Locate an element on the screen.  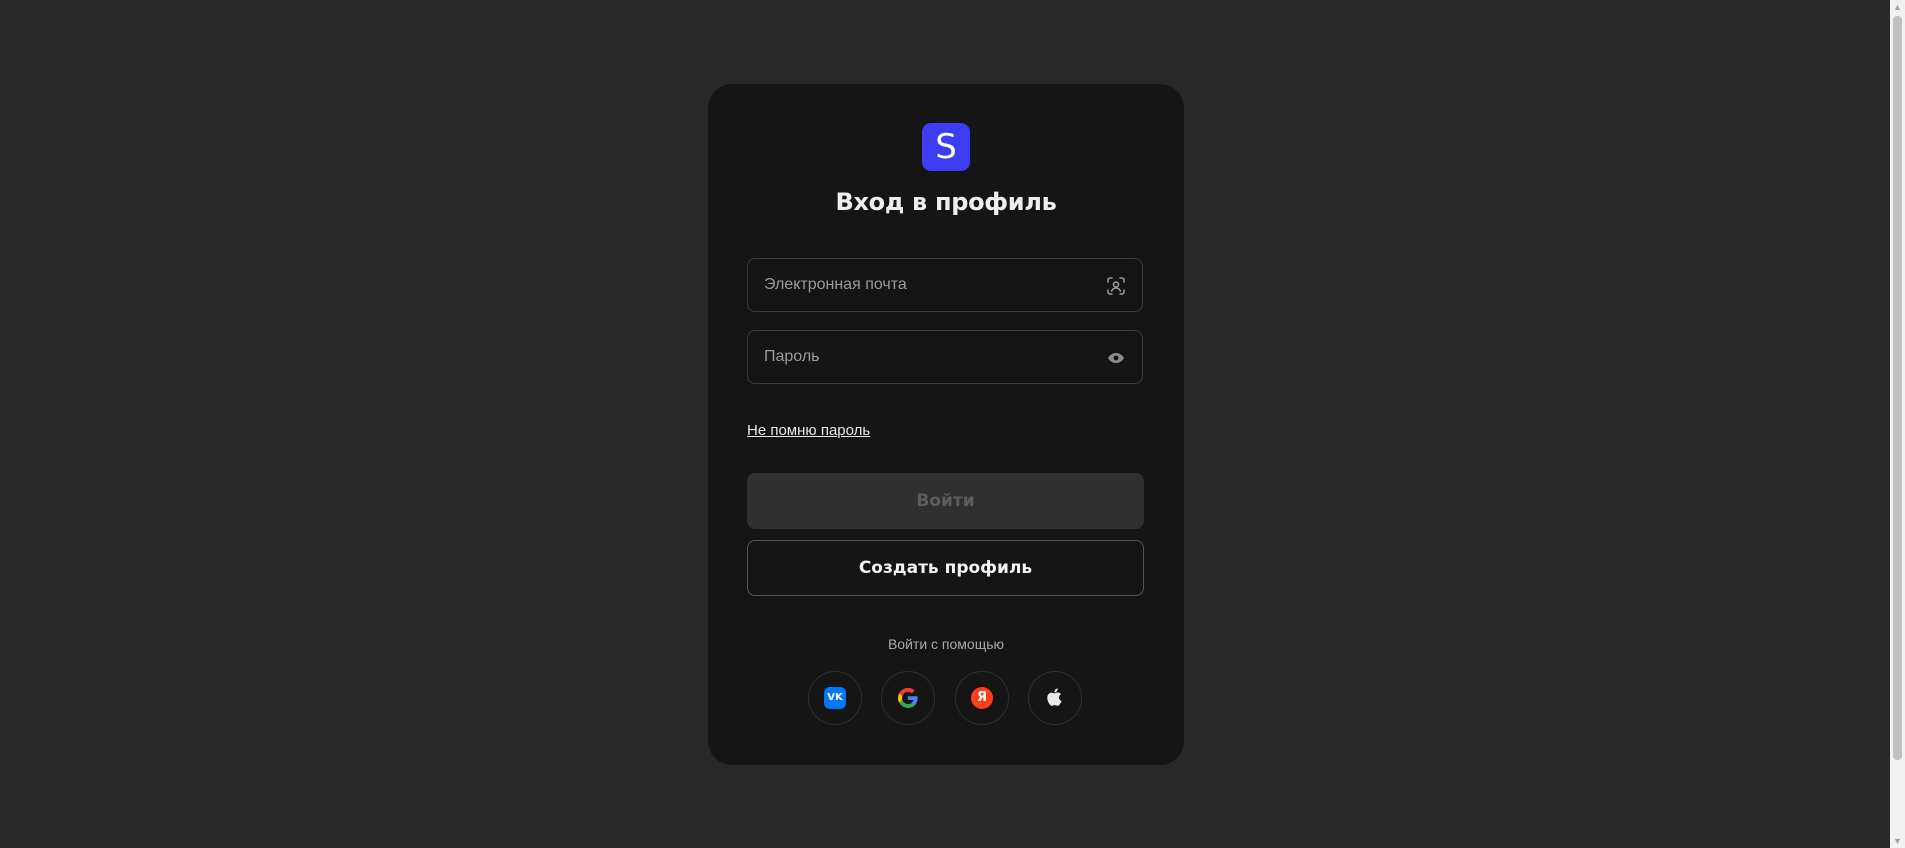
password-field is located at coordinates (945, 357).